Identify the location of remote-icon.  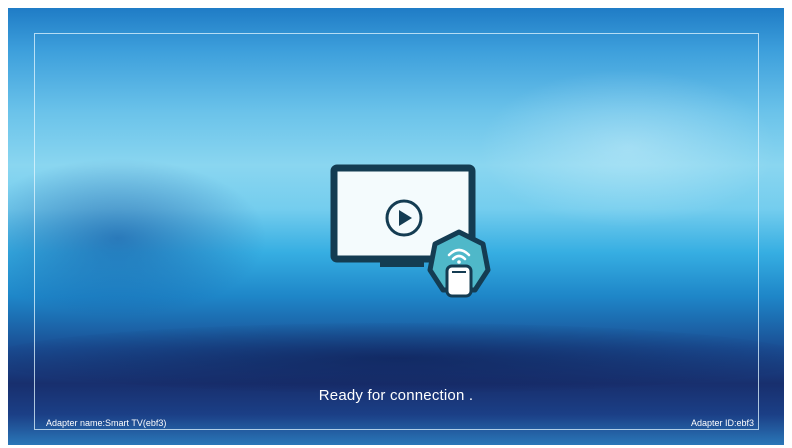
(459, 281).